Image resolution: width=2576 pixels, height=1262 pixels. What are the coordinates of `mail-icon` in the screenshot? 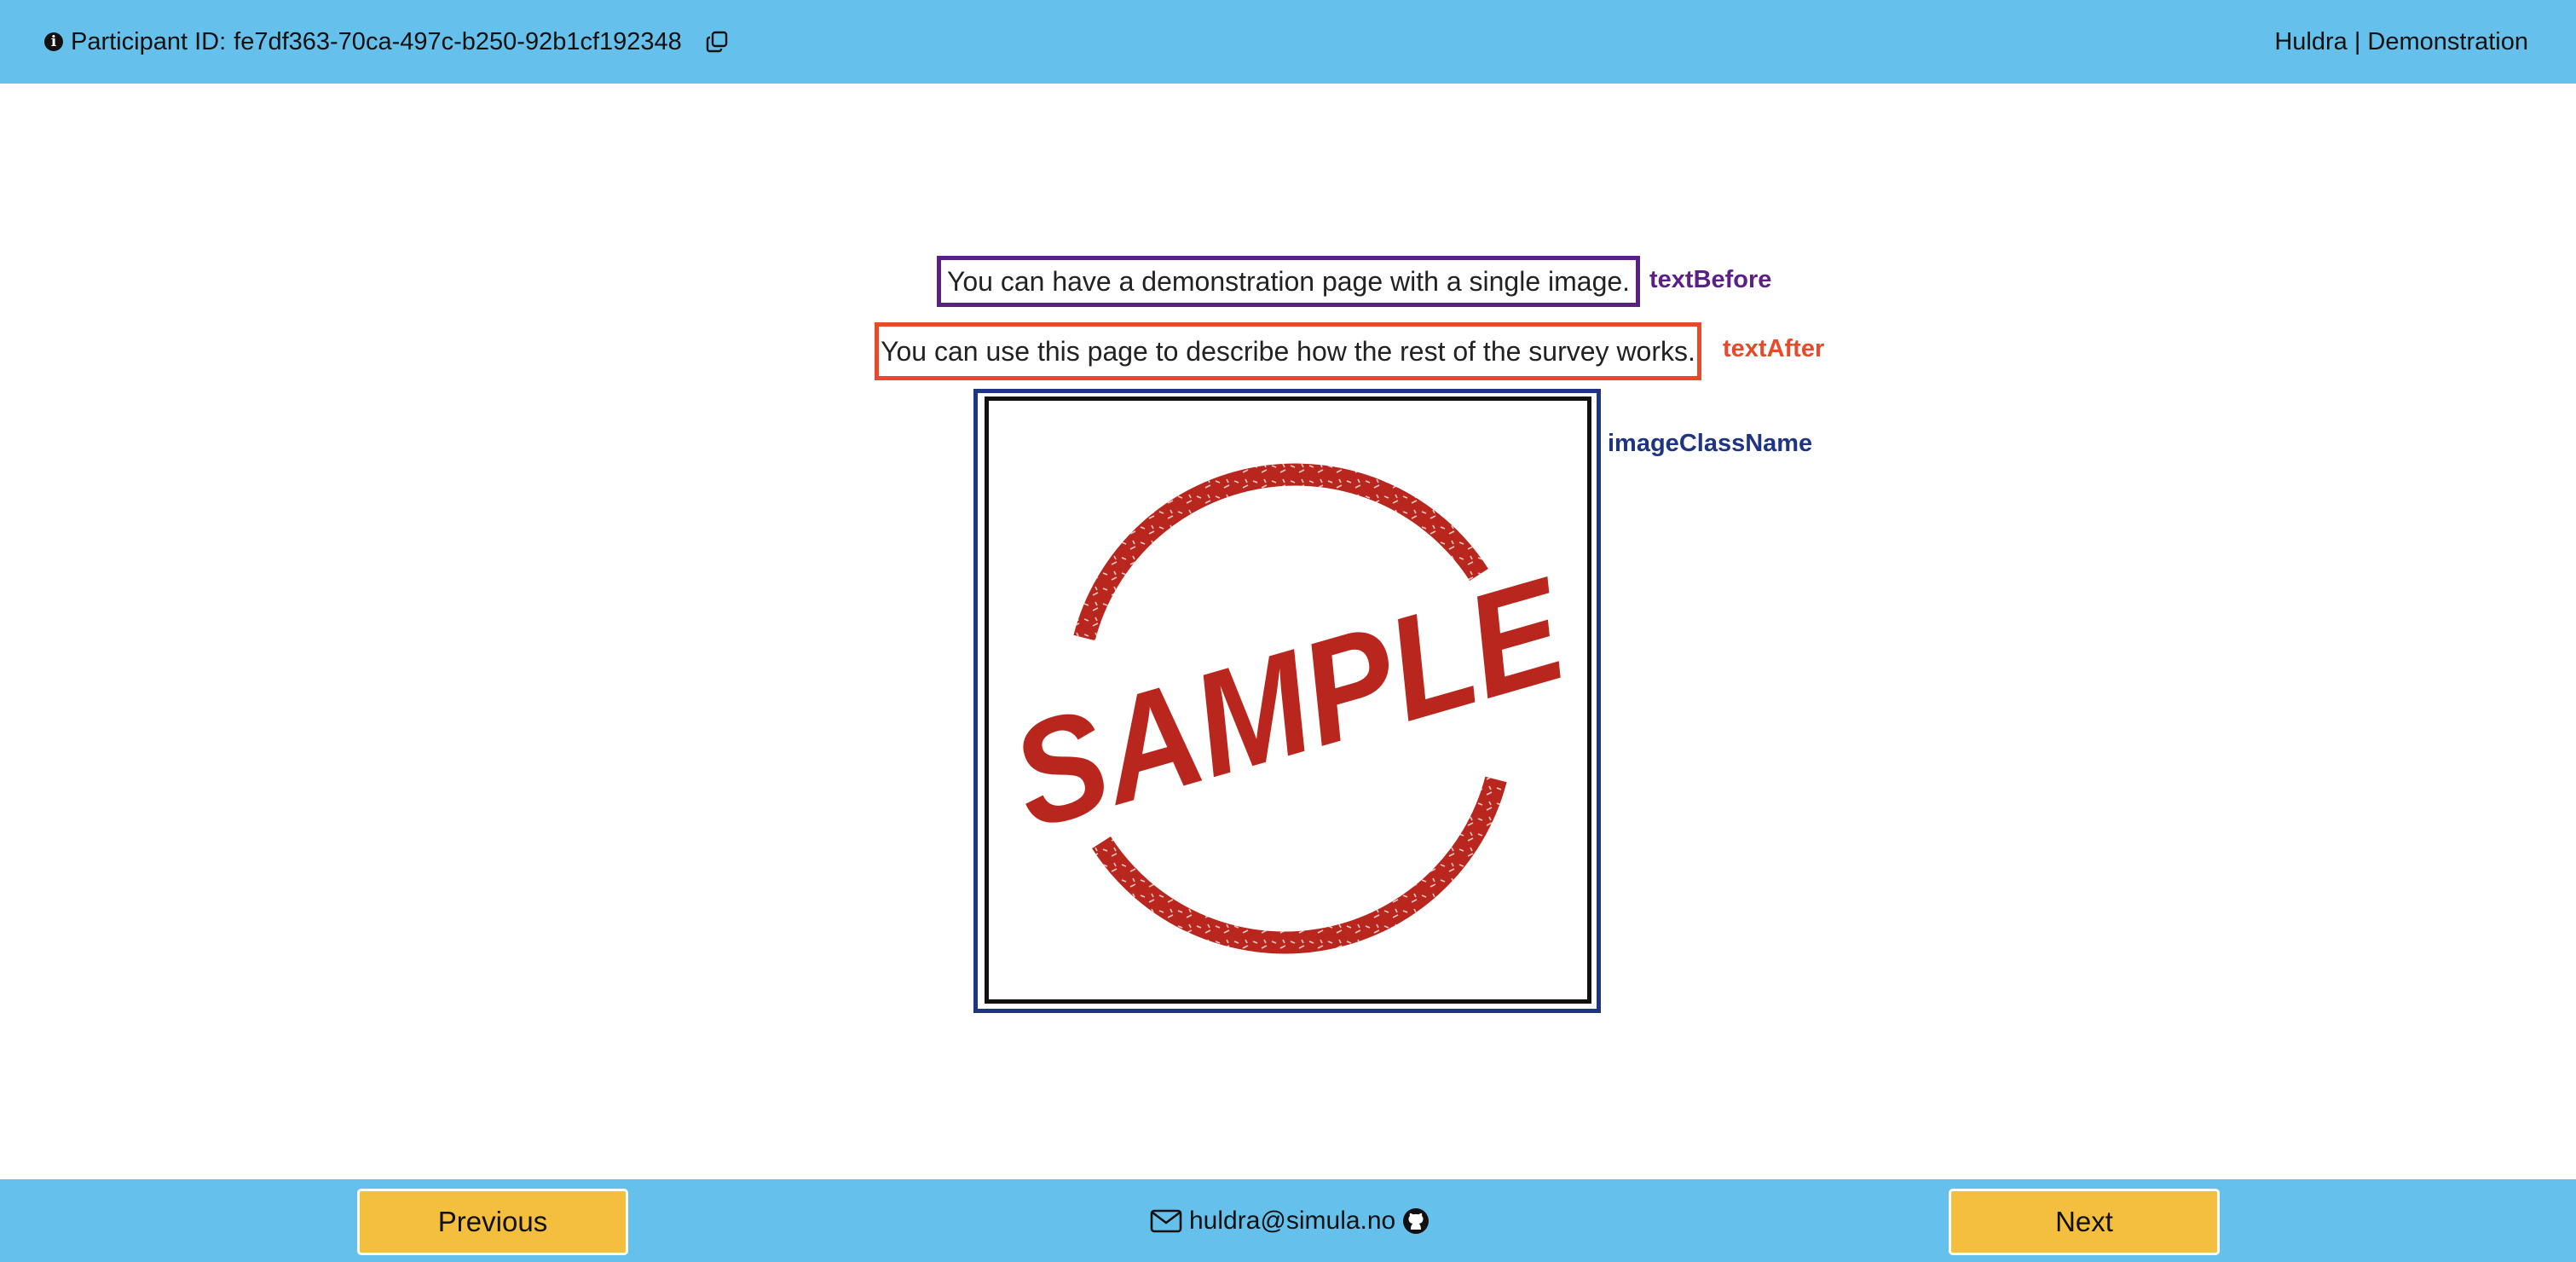 It's located at (1166, 1221).